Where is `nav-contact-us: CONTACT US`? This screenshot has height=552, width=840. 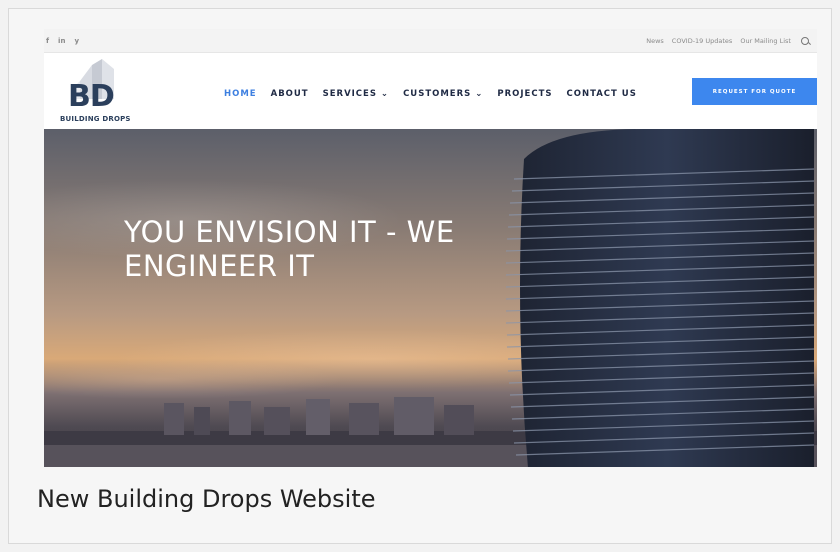 nav-contact-us: CONTACT US is located at coordinates (602, 94).